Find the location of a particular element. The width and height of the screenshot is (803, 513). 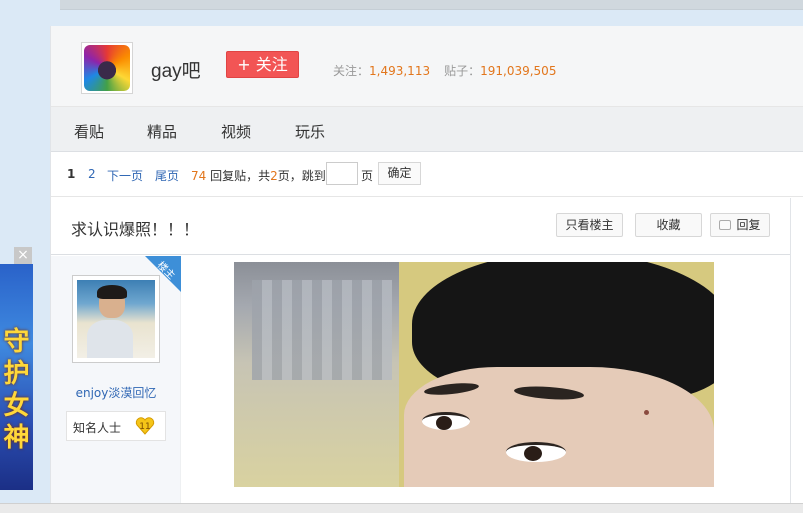

page-unit: 页 is located at coordinates (367, 176).